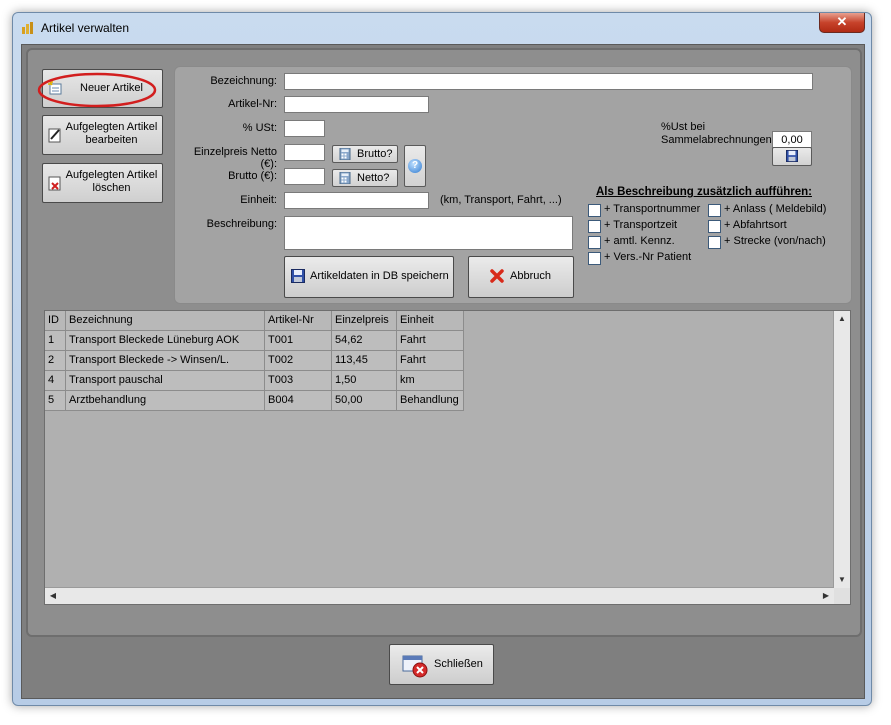  I want to click on sammel-label-line1: %Ust bei, so click(683, 127).